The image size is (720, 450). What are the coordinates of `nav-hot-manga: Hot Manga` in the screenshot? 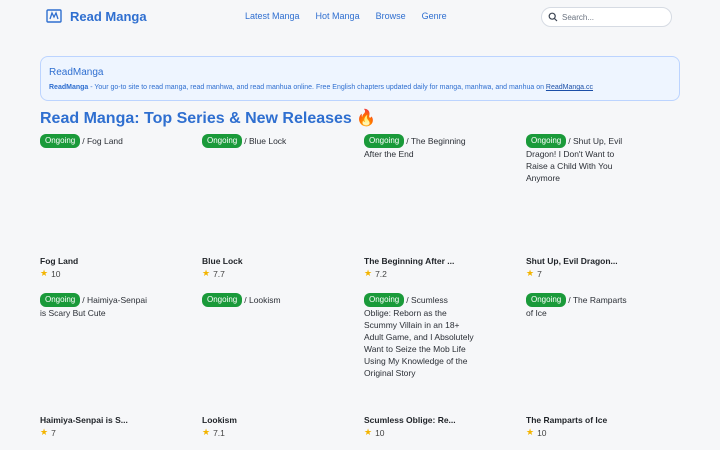 It's located at (338, 16).